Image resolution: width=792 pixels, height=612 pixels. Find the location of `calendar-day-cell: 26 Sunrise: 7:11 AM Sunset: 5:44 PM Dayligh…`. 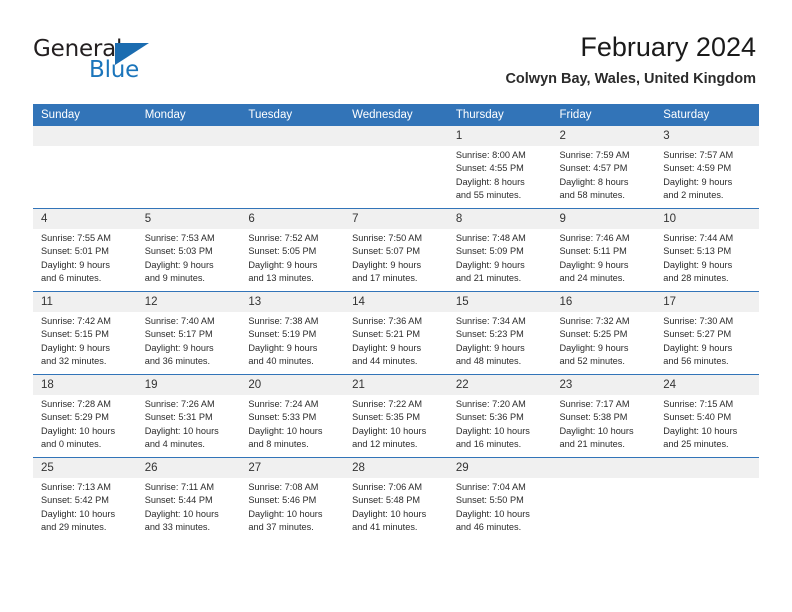

calendar-day-cell: 26 Sunrise: 7:11 AM Sunset: 5:44 PM Dayligh… is located at coordinates (188, 498).